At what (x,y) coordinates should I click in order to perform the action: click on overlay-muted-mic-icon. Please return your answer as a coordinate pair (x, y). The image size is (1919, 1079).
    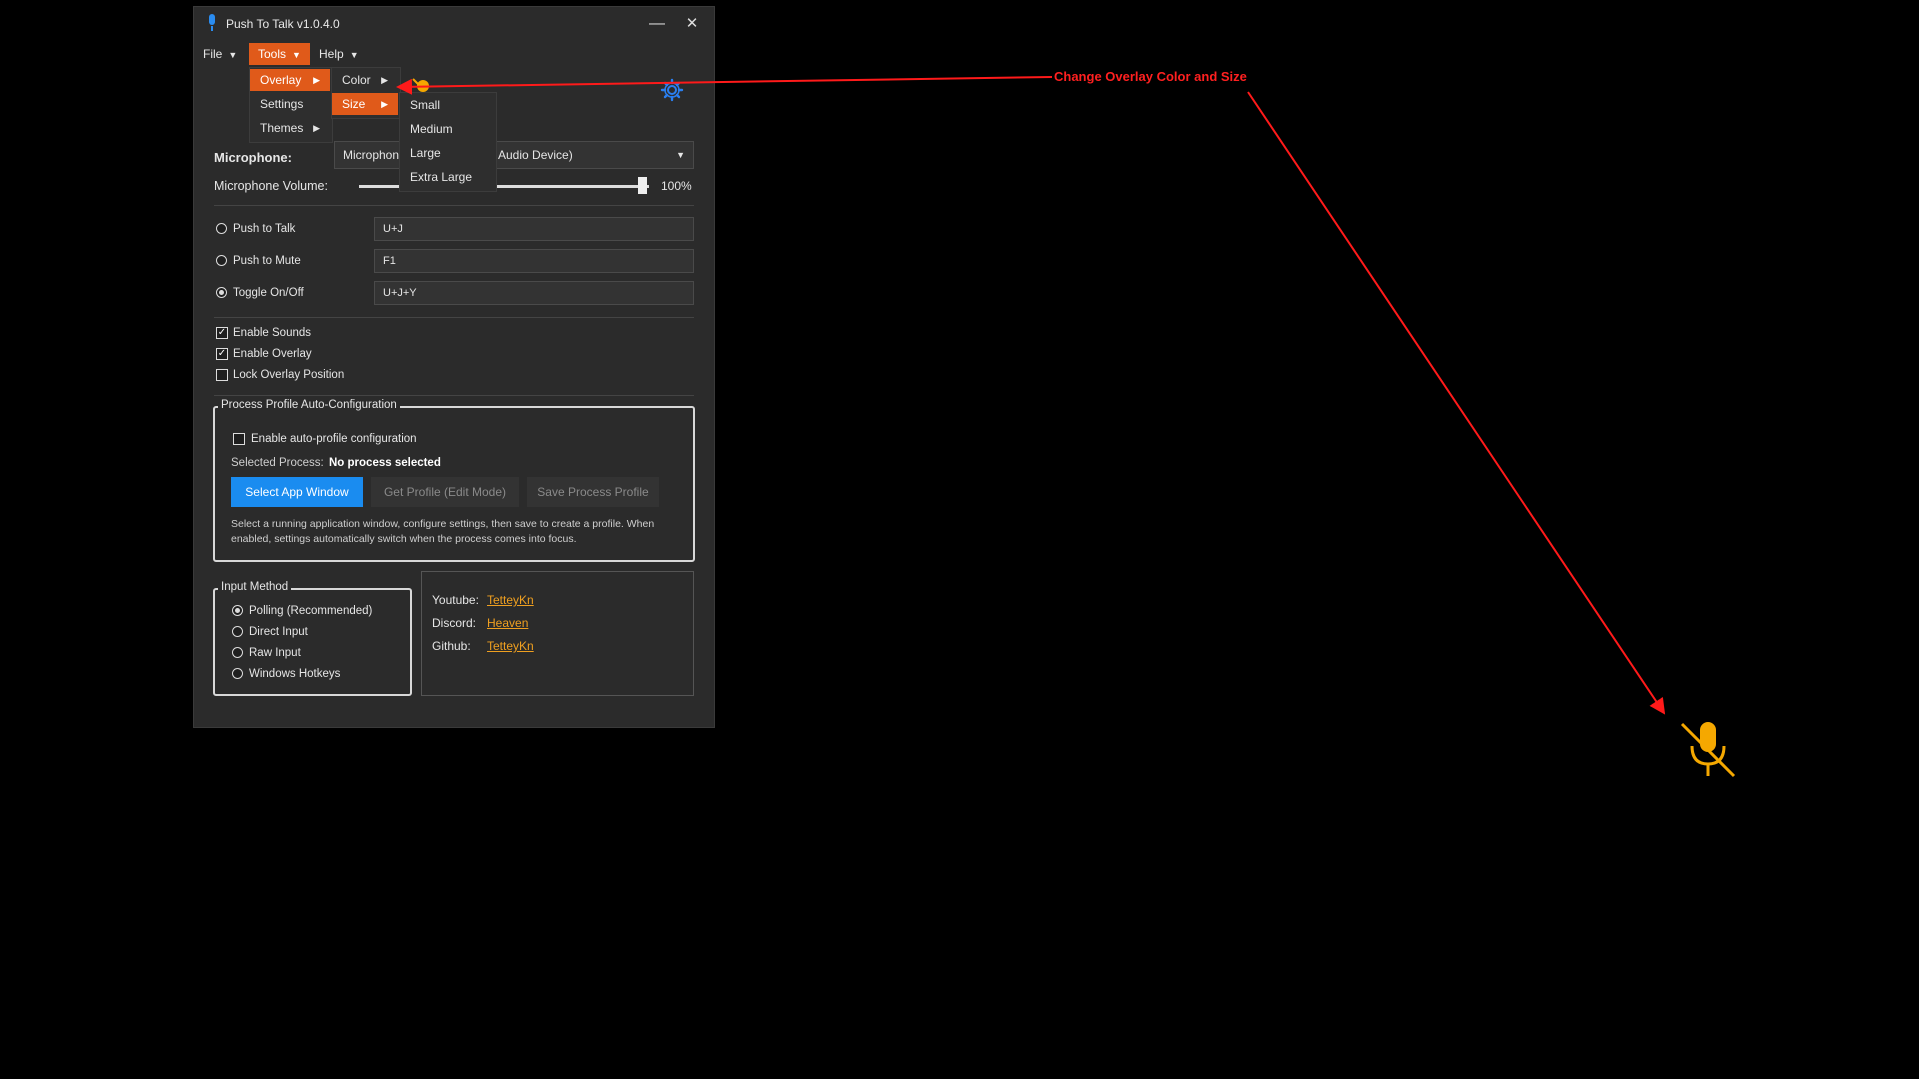
    Looking at the image, I should click on (1708, 752).